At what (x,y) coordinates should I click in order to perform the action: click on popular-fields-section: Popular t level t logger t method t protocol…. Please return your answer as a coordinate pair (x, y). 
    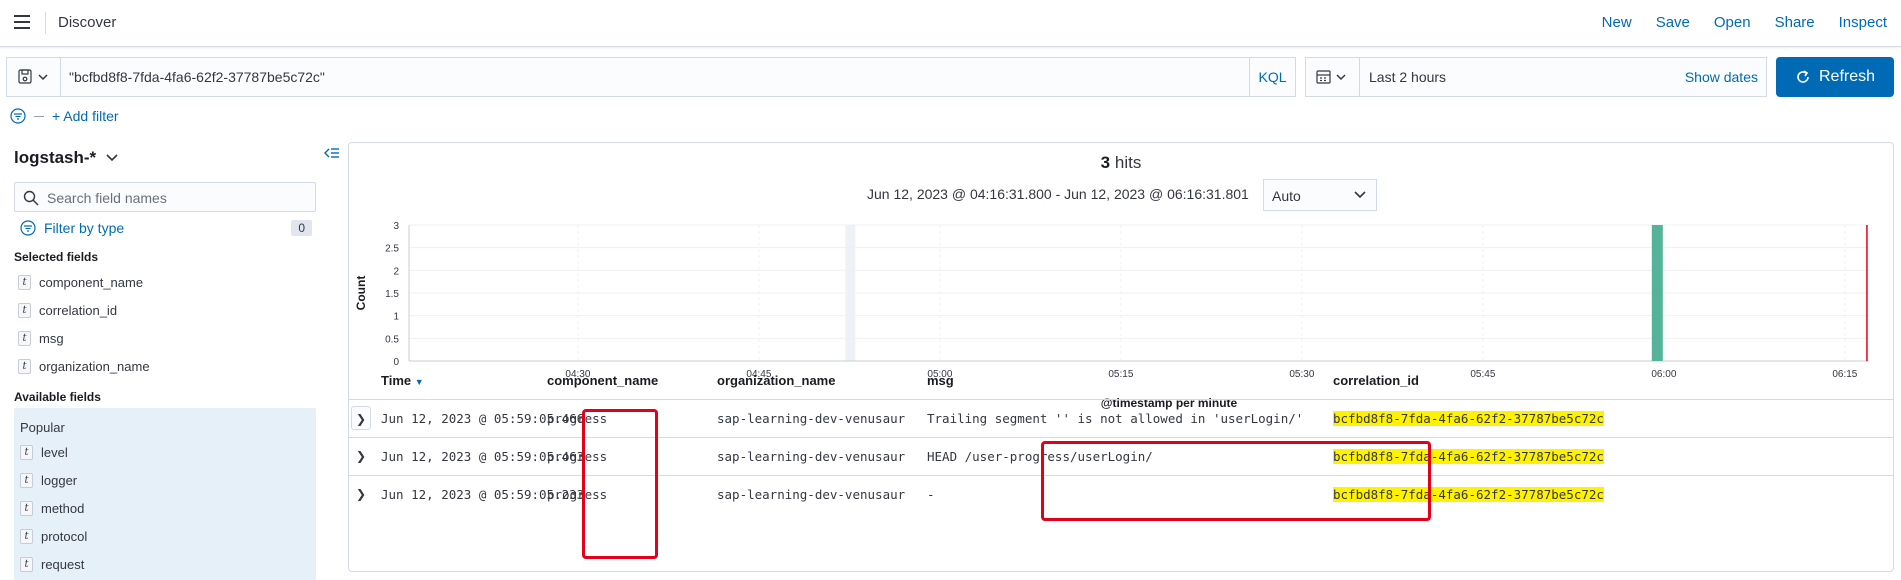
    Looking at the image, I should click on (165, 494).